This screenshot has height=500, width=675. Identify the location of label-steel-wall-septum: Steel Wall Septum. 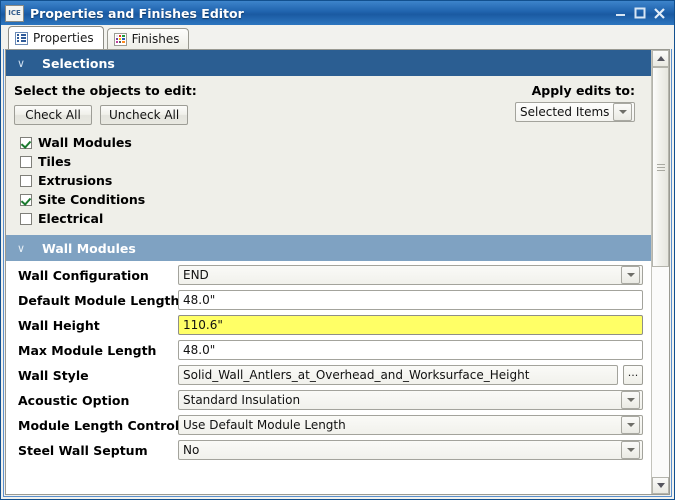
(83, 450).